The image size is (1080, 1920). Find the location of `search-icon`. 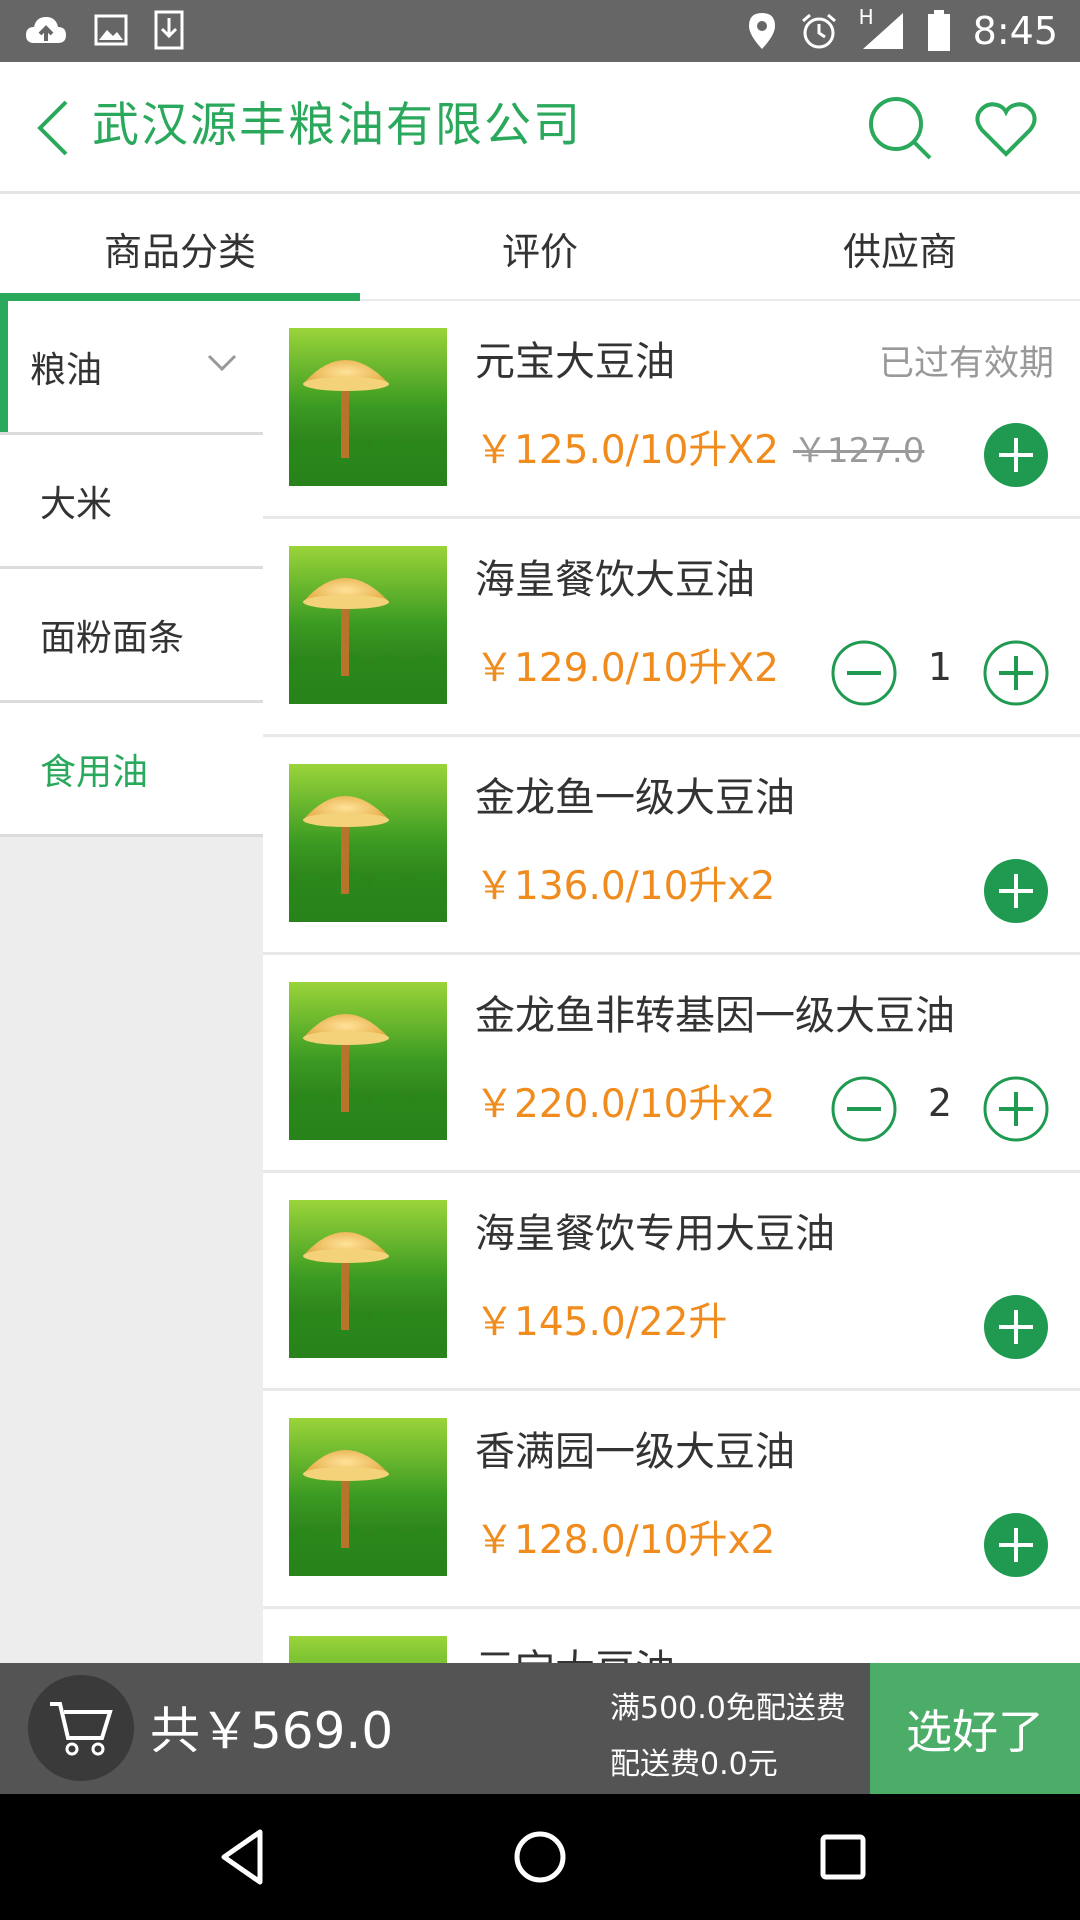

search-icon is located at coordinates (900, 128).